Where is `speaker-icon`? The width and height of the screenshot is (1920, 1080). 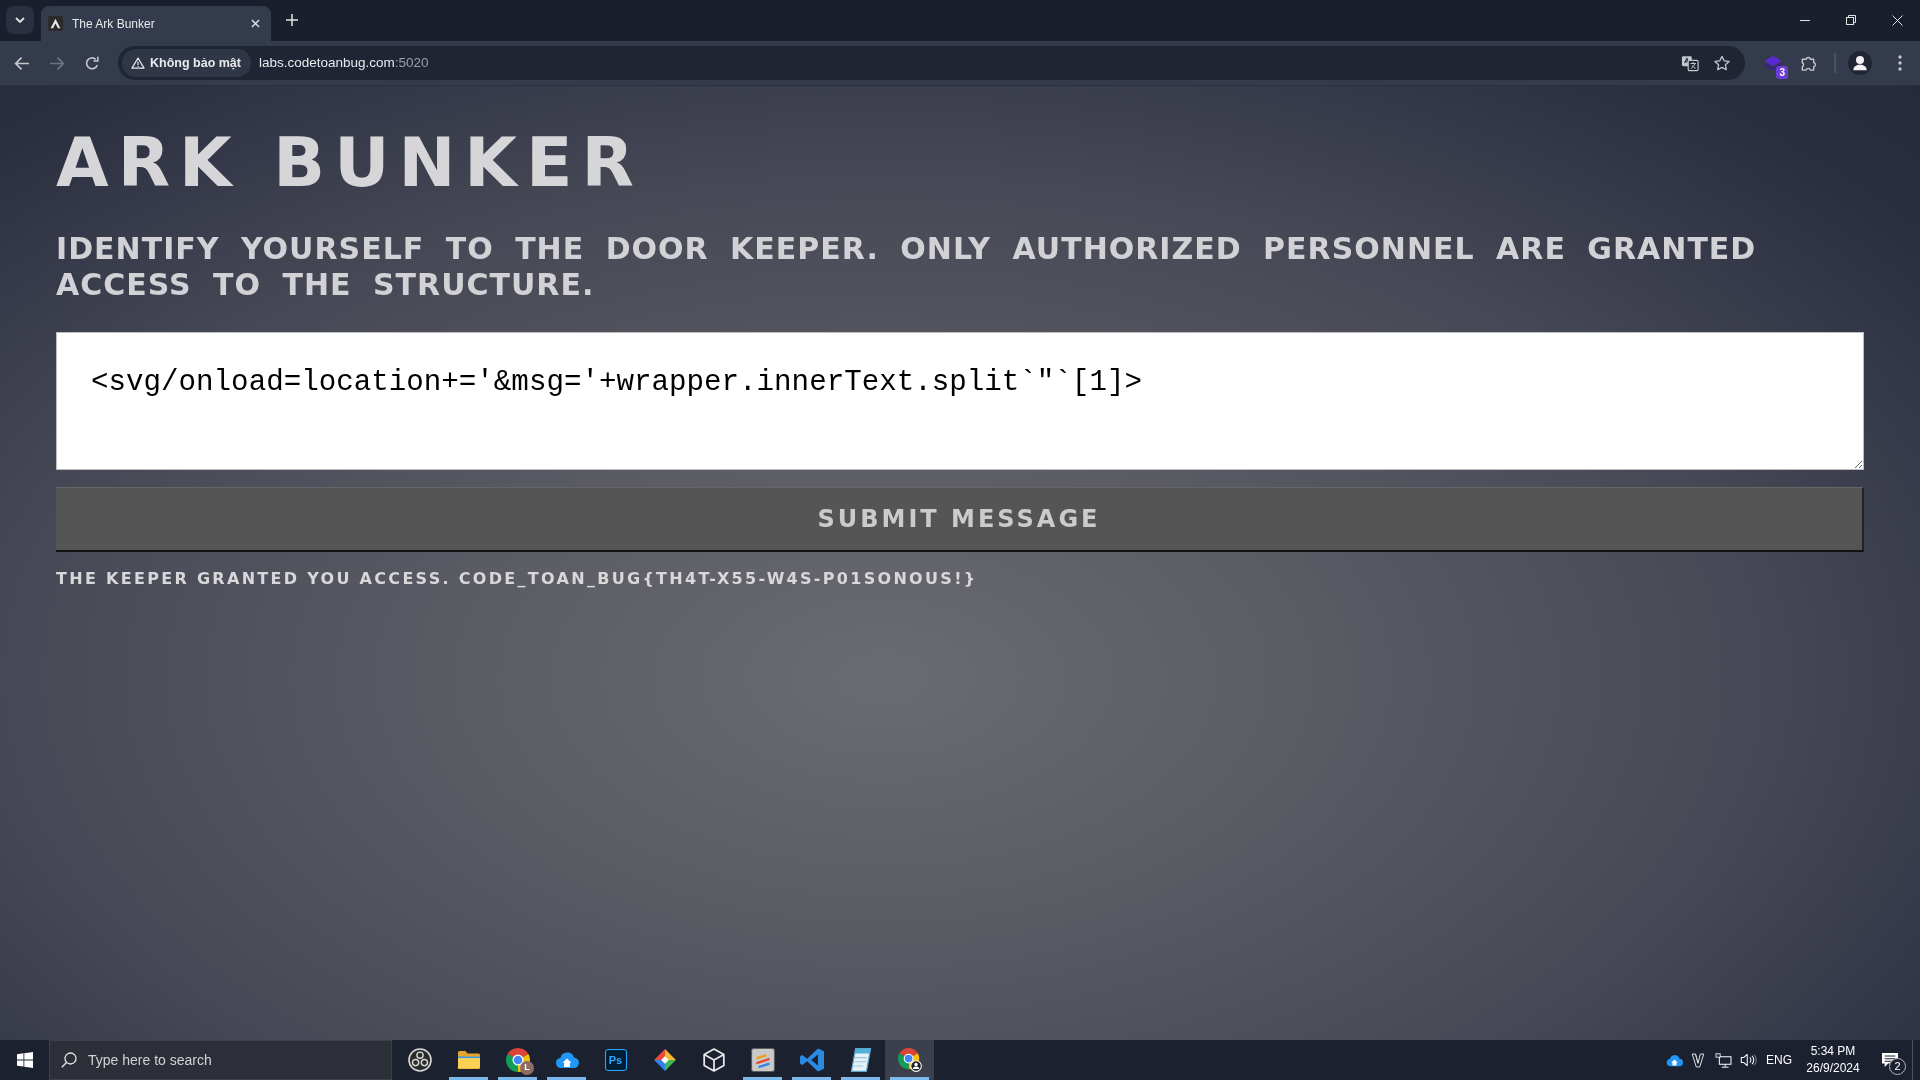 speaker-icon is located at coordinates (1748, 1060).